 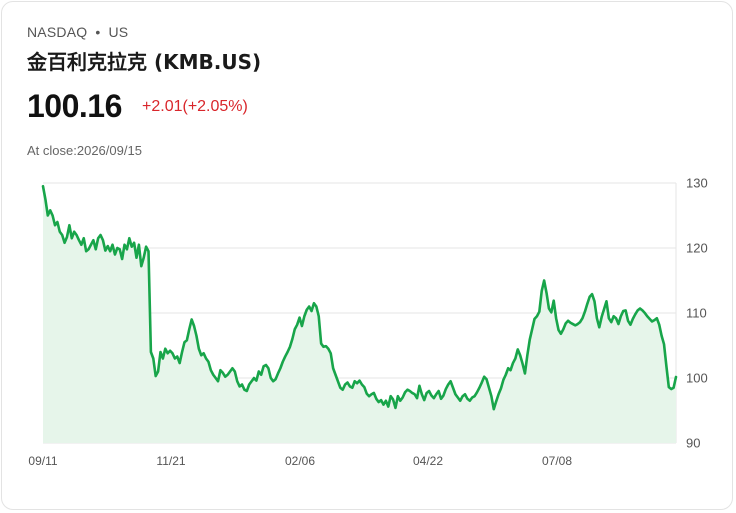 What do you see at coordinates (697, 183) in the screenshot?
I see `y-tick-label: 130` at bounding box center [697, 183].